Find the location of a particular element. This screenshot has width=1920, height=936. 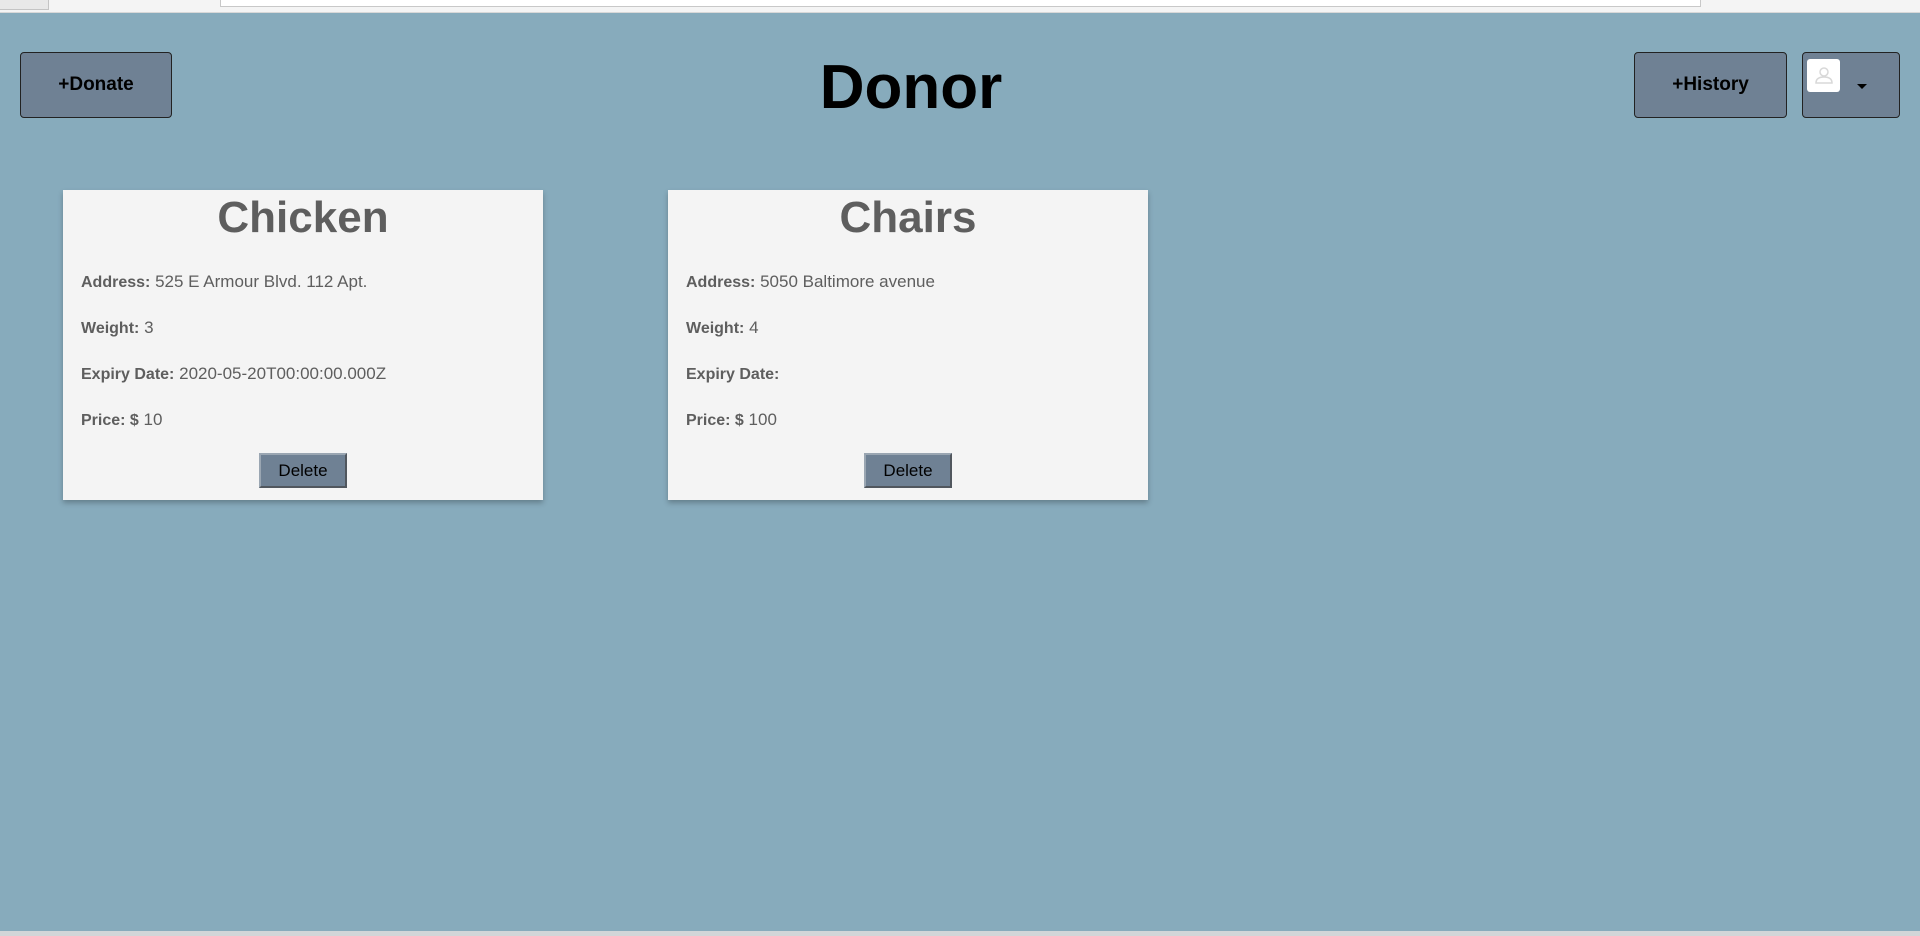

avatar is located at coordinates (1823, 75).